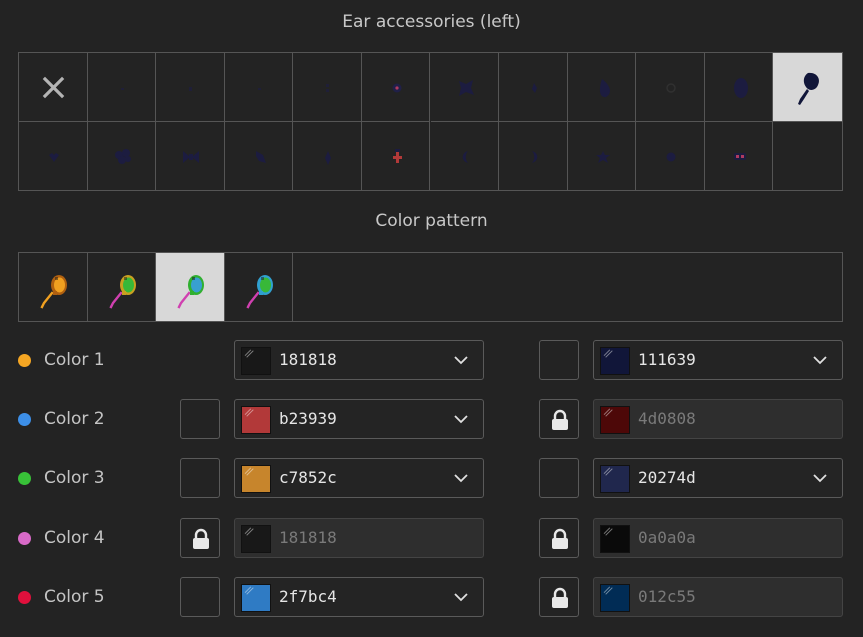  I want to click on teardrop-icon, so click(604, 88).